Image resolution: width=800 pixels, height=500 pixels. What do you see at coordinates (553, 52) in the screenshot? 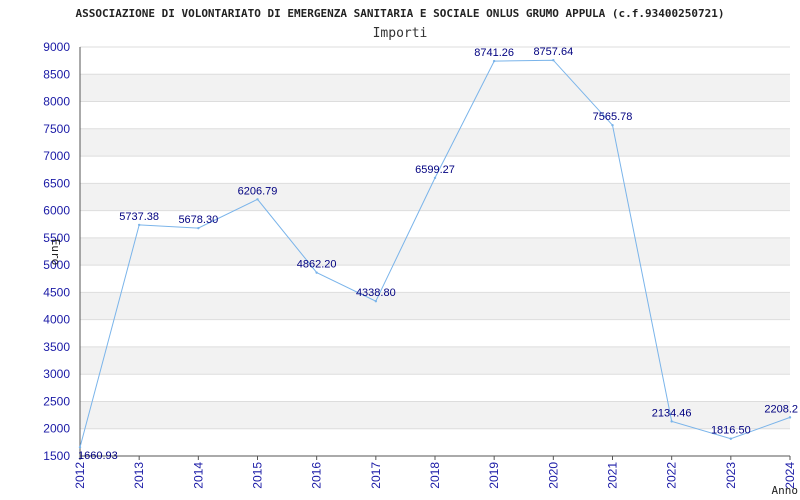
I see `data-label: 8757.64` at bounding box center [553, 52].